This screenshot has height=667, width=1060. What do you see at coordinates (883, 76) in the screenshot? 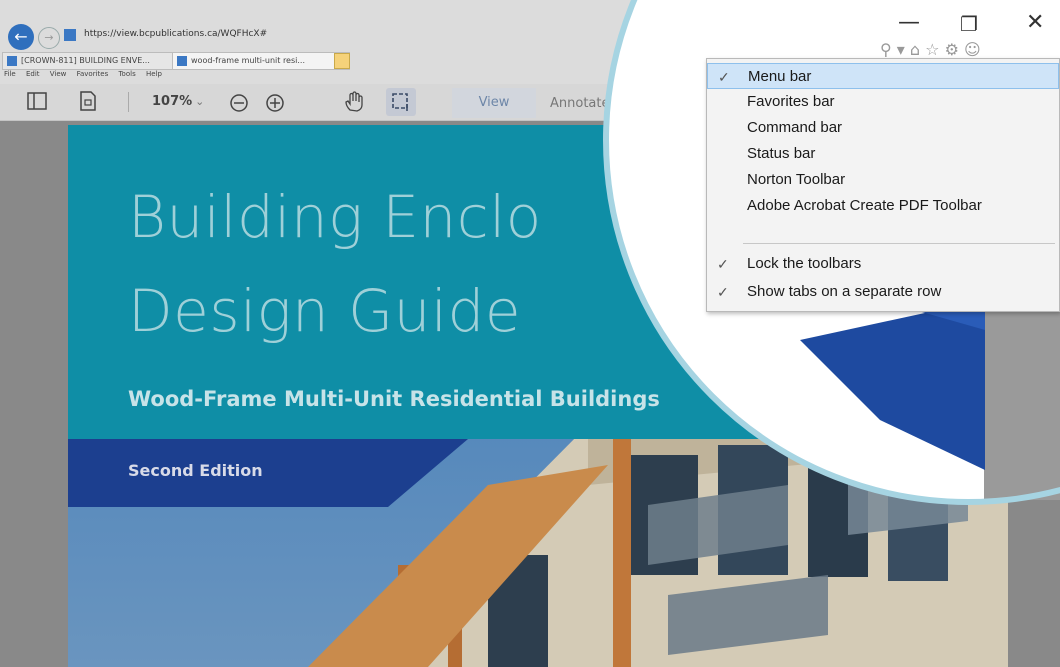
I see `menu-item-menu-bar: ✓ Menu bar` at bounding box center [883, 76].